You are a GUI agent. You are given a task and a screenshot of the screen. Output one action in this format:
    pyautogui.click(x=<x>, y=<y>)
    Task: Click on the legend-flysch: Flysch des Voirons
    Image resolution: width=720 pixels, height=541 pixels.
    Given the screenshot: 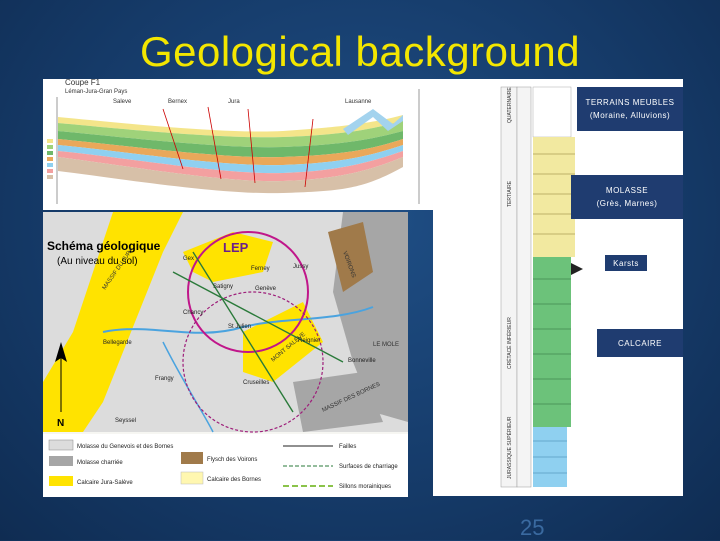 What is the action you would take?
    pyautogui.click(x=232, y=460)
    